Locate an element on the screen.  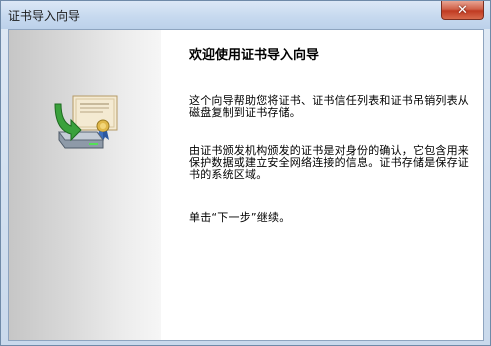
certificate-import-icon is located at coordinates (86, 122).